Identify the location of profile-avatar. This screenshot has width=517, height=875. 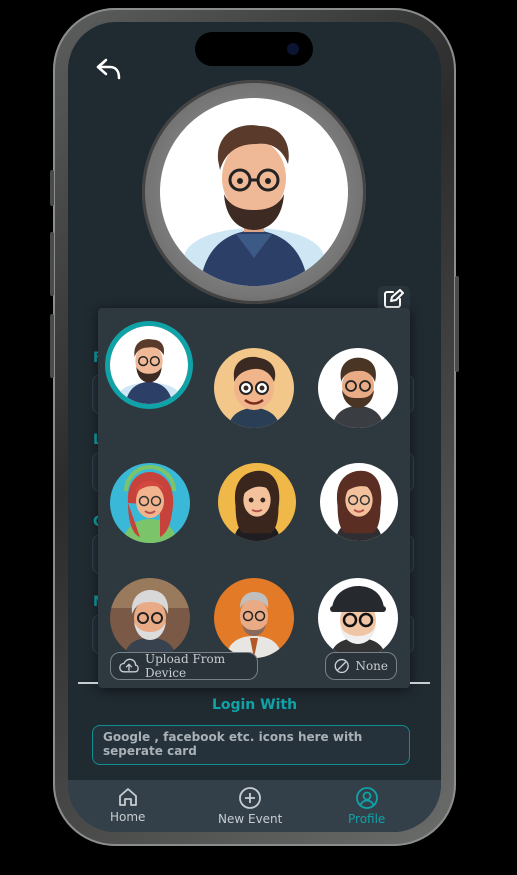
(254, 192).